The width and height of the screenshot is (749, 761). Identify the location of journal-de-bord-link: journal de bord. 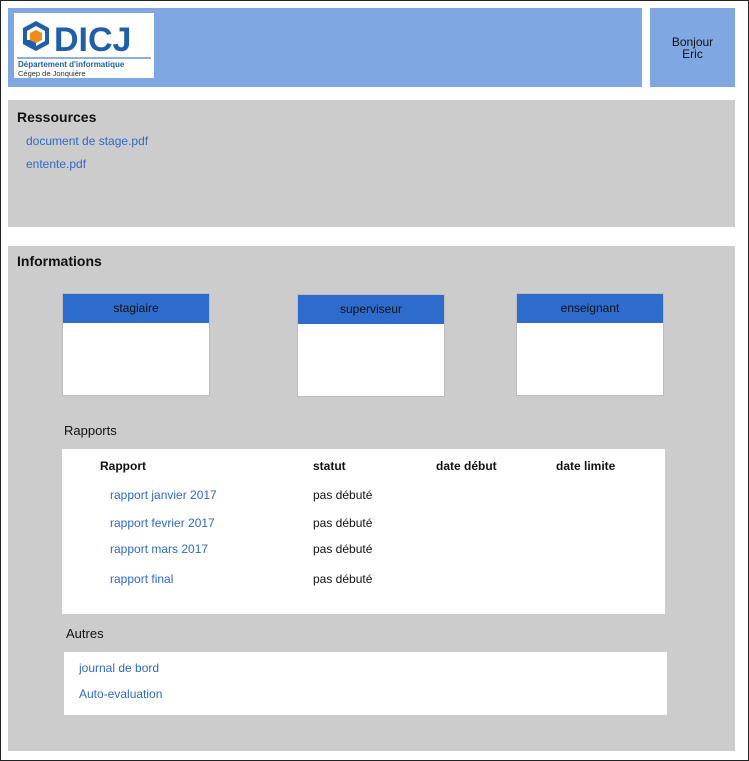
(119, 668).